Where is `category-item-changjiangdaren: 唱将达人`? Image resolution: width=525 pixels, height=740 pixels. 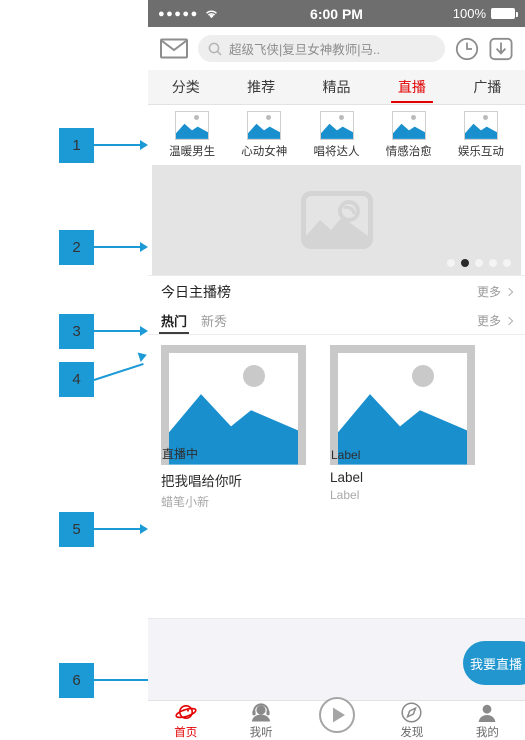
category-item-changjiangdaren: 唱将达人 is located at coordinates (336, 135).